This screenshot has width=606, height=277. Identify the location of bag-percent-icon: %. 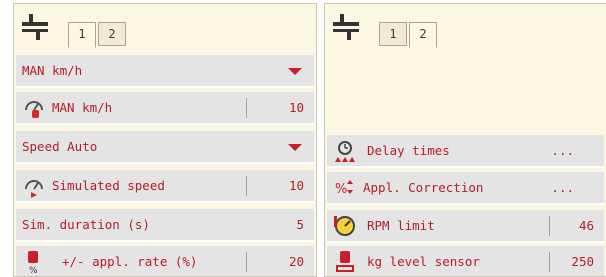
(33, 262).